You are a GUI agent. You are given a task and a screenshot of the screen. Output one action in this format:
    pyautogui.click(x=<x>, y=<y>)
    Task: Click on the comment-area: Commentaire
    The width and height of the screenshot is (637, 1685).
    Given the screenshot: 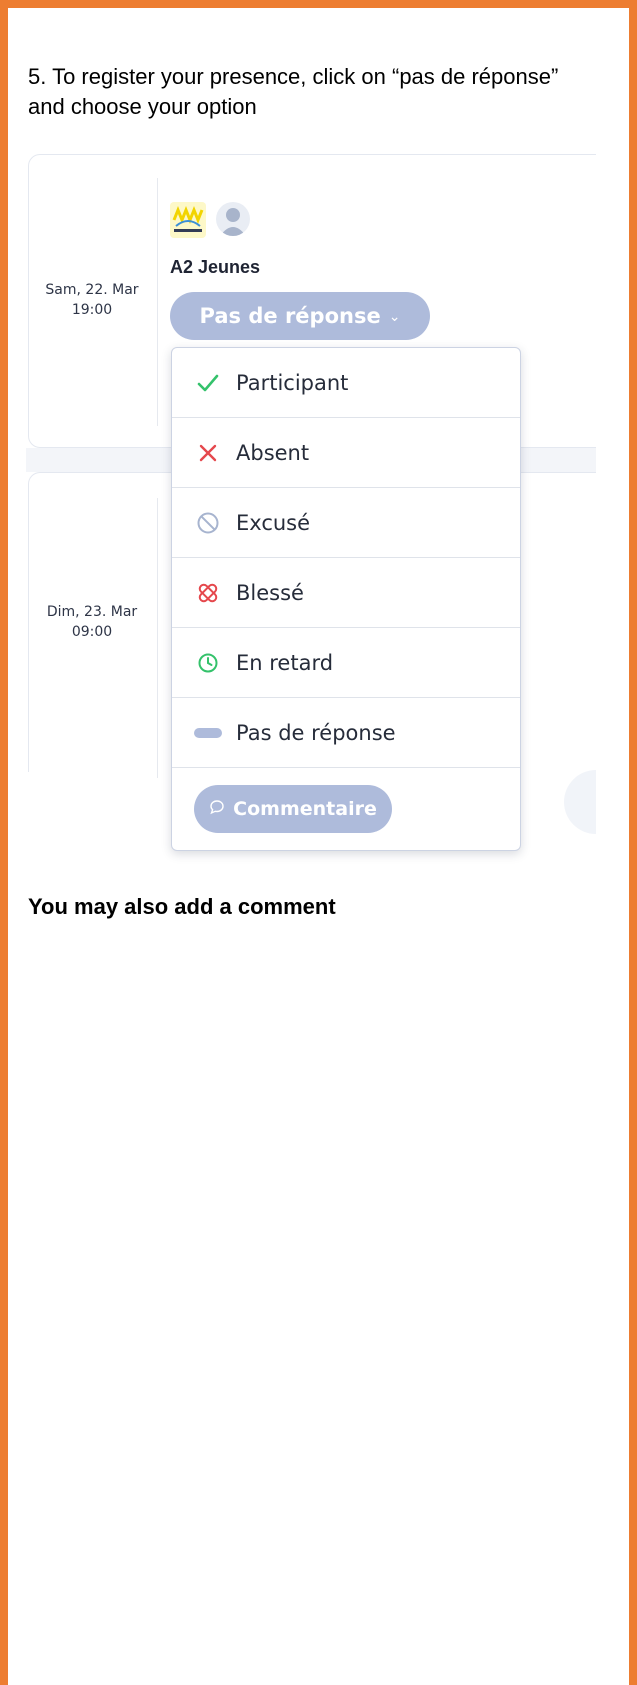 What is the action you would take?
    pyautogui.click(x=346, y=809)
    